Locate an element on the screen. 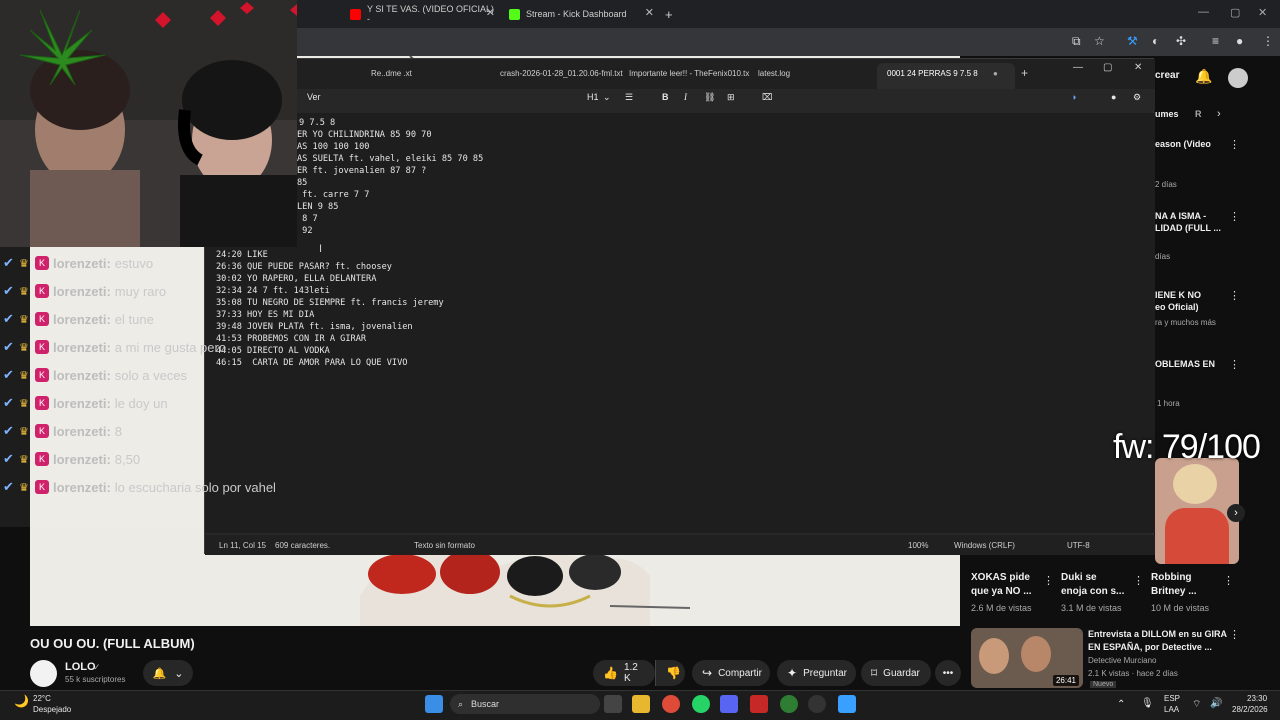 The width and height of the screenshot is (1280, 720). task-view-icon is located at coordinates (613, 704).